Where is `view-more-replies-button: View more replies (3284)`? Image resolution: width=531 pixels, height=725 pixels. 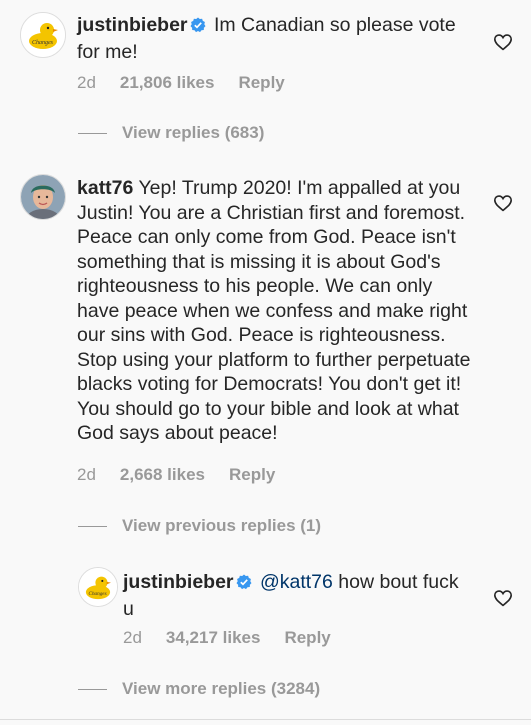
view-more-replies-button: View more replies (3284) is located at coordinates (221, 689).